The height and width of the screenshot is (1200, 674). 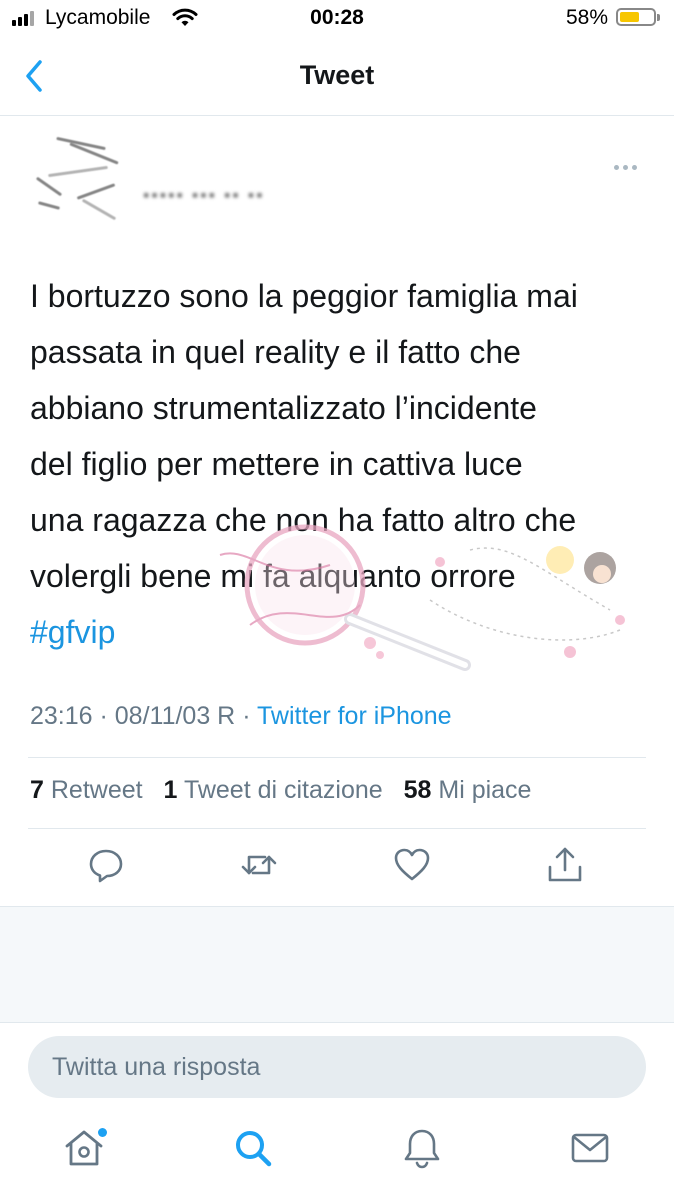 What do you see at coordinates (96, 790) in the screenshot?
I see `retweets-label: Retweet` at bounding box center [96, 790].